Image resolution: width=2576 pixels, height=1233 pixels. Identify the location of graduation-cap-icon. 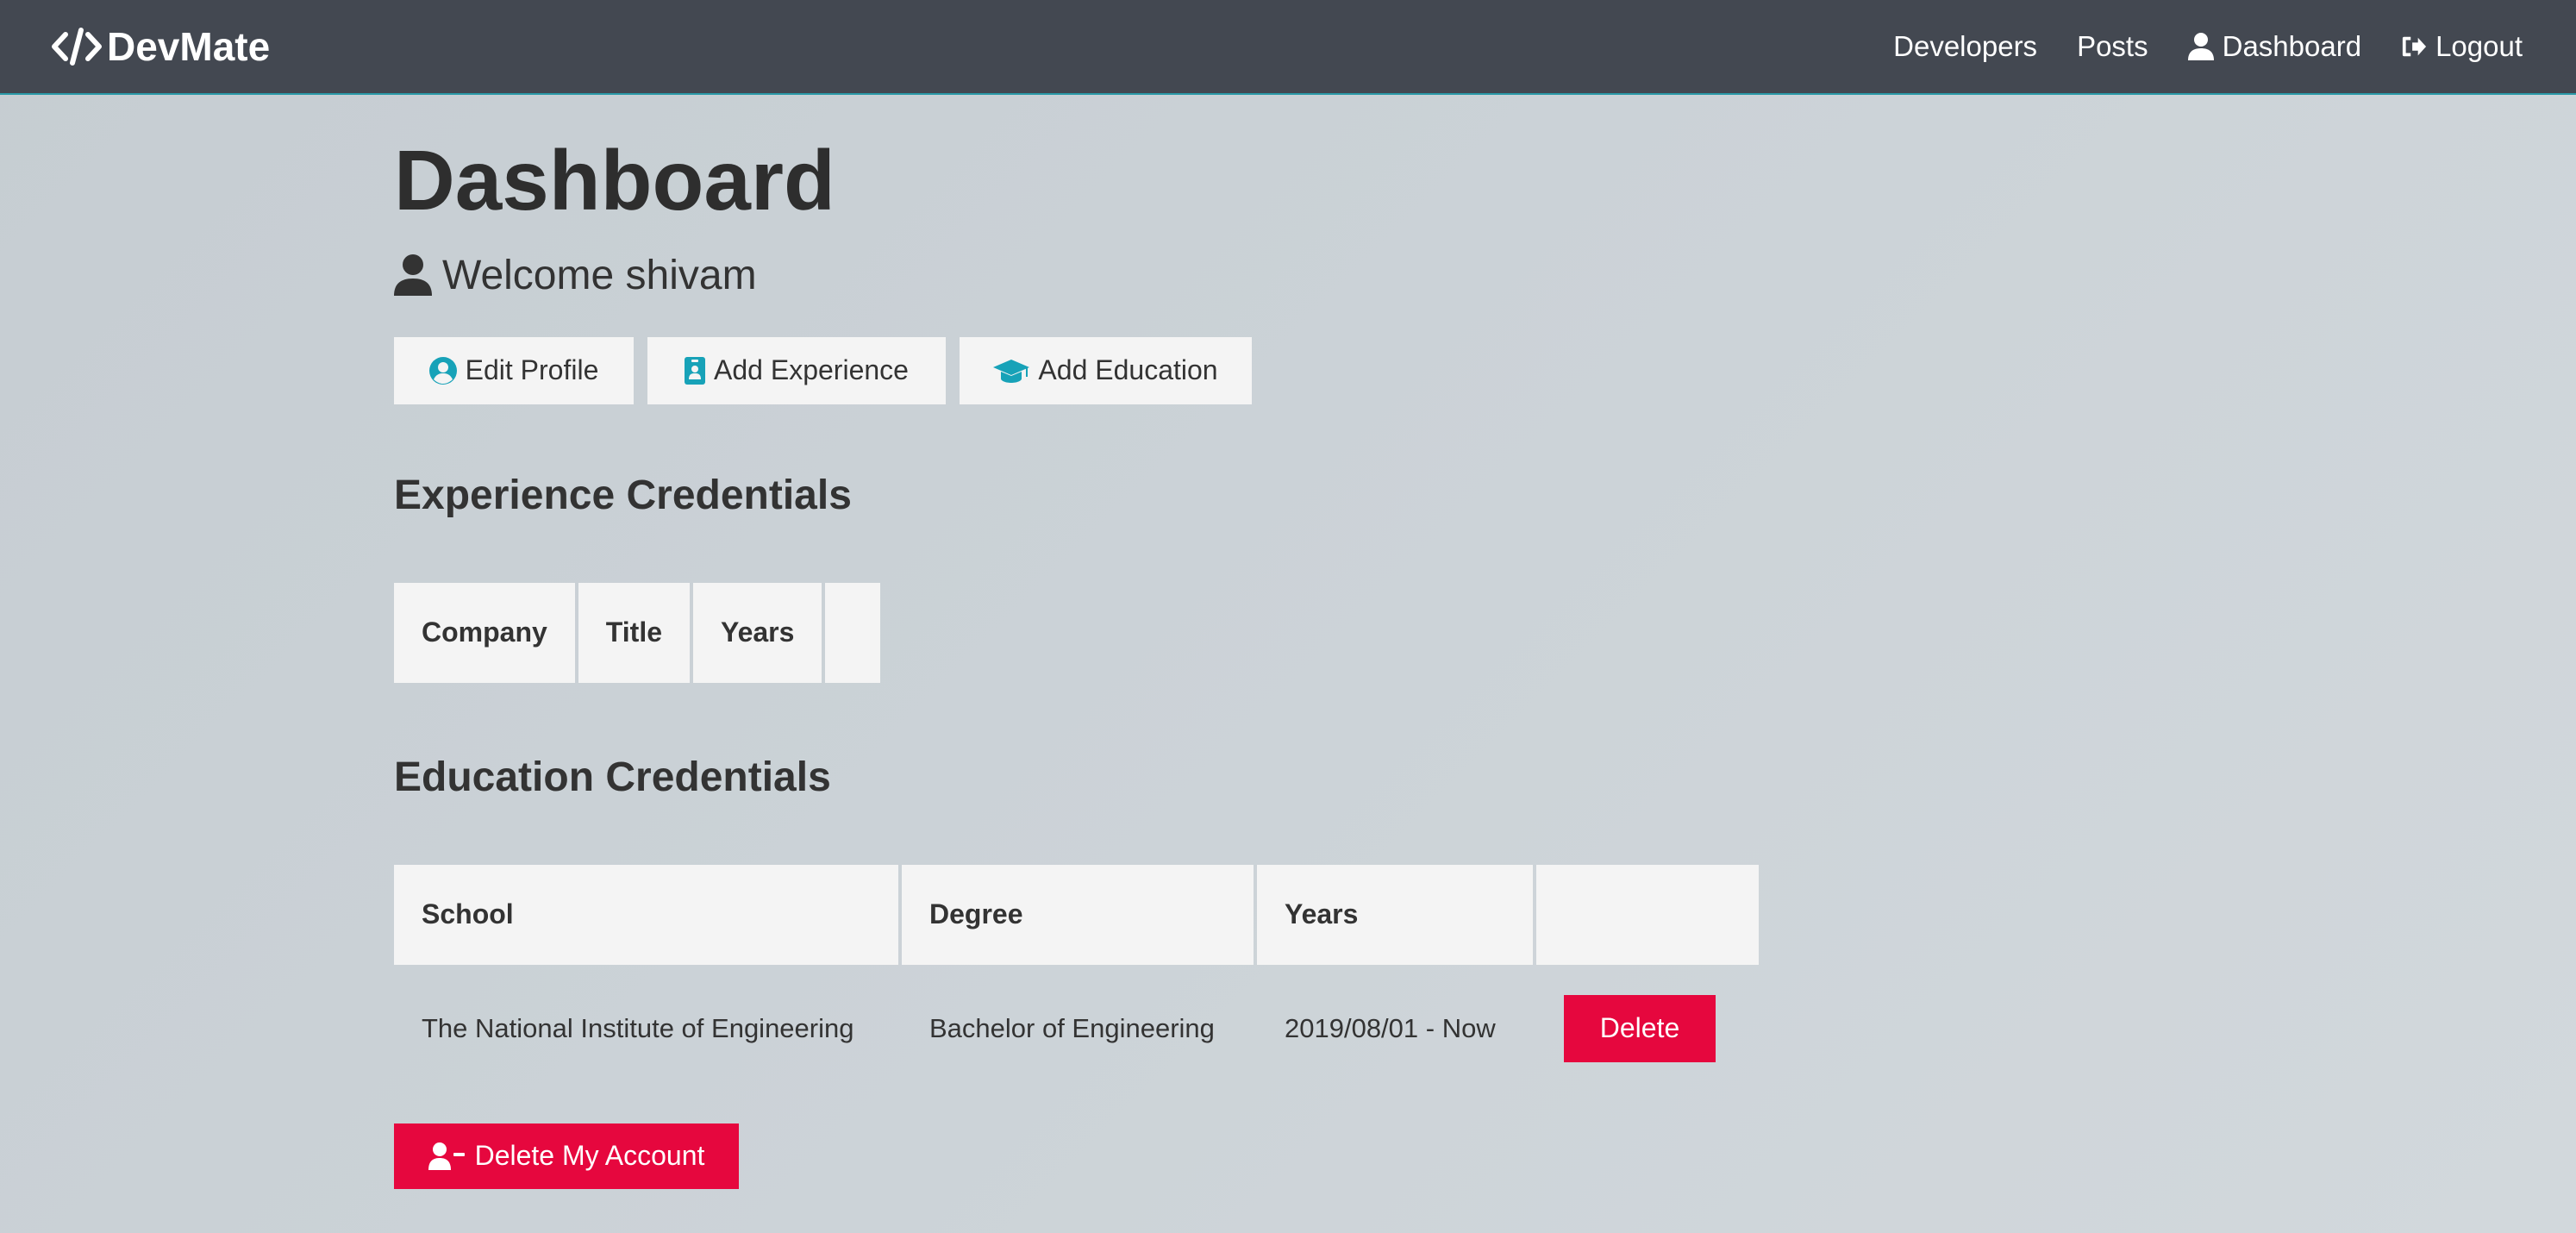
(1011, 371).